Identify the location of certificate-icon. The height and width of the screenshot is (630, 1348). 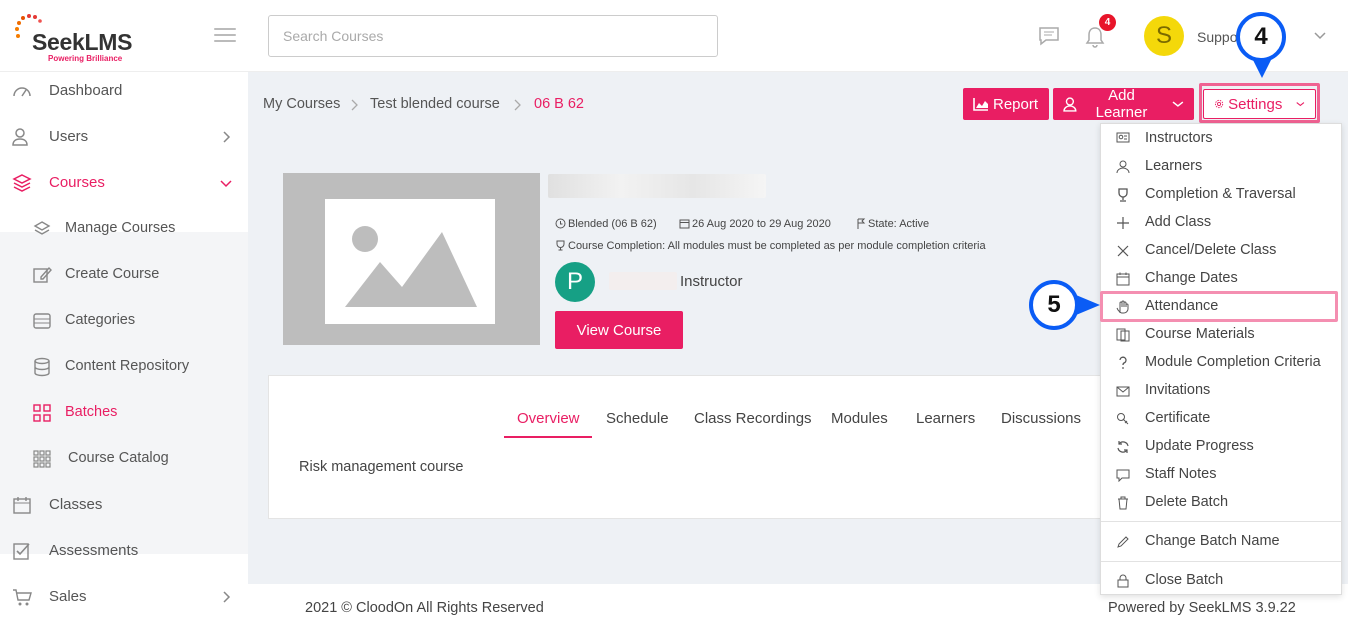
(1123, 419).